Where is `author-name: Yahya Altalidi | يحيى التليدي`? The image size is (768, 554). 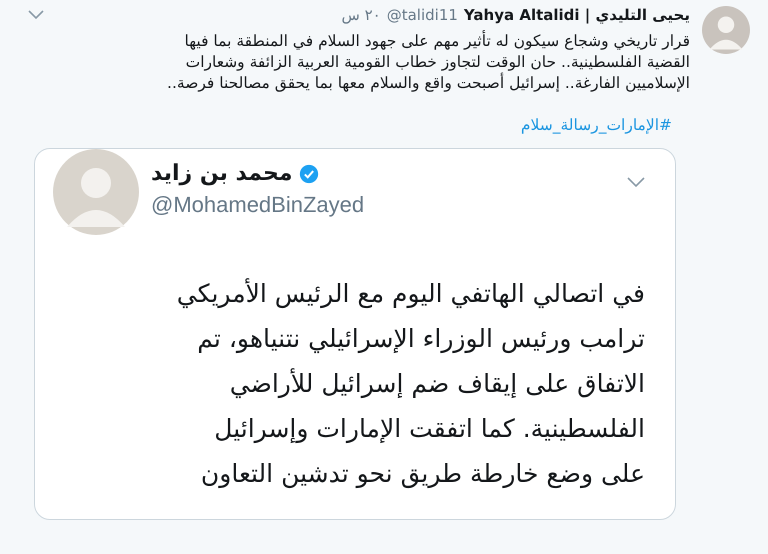 author-name: Yahya Altalidi | يحيى التليدي is located at coordinates (577, 15).